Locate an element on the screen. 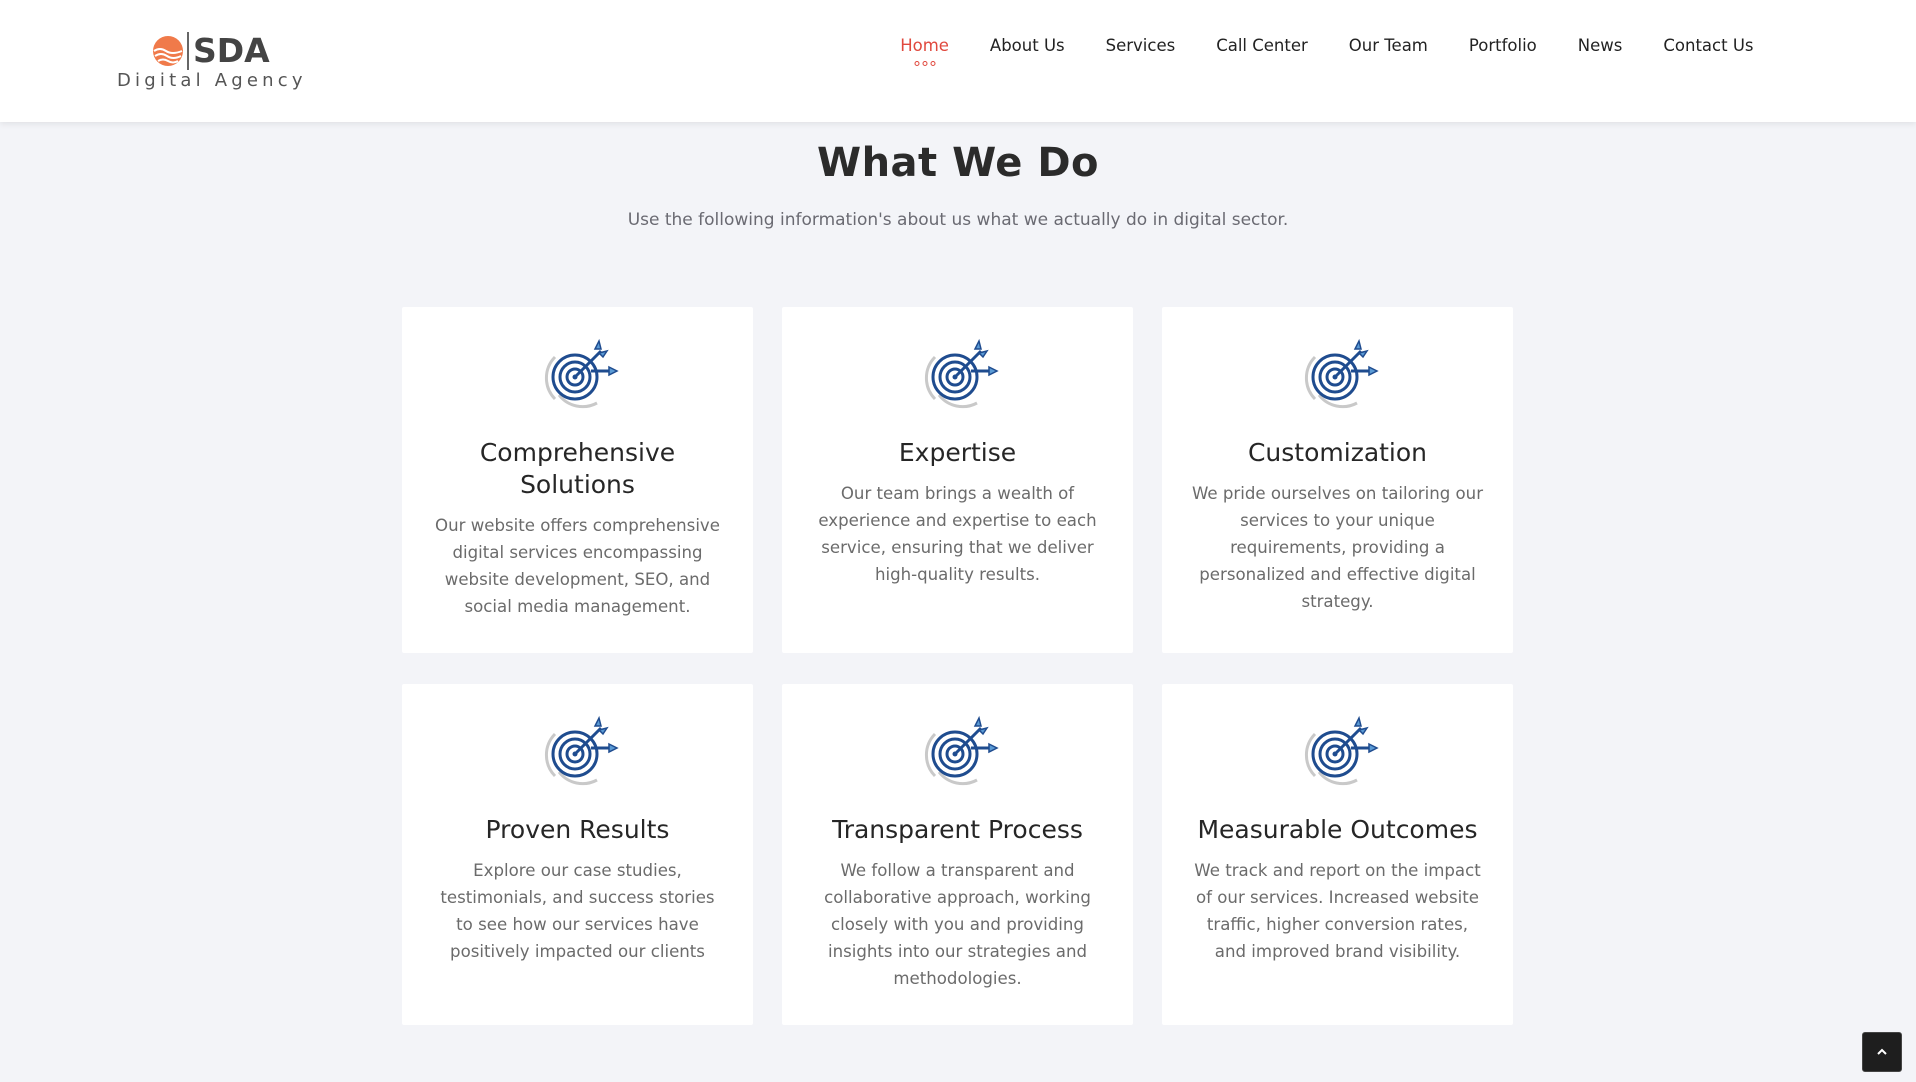 This screenshot has width=1916, height=1082. nav-item-home: Home is located at coordinates (925, 50).